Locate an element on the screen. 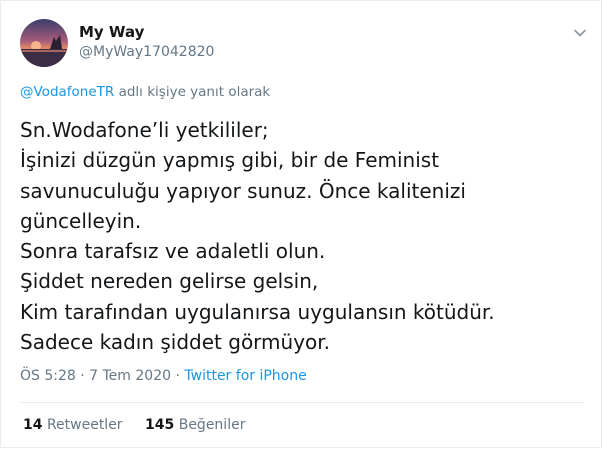 This screenshot has width=604, height=450. likes-stat: 145 Beğeniler is located at coordinates (195, 425).